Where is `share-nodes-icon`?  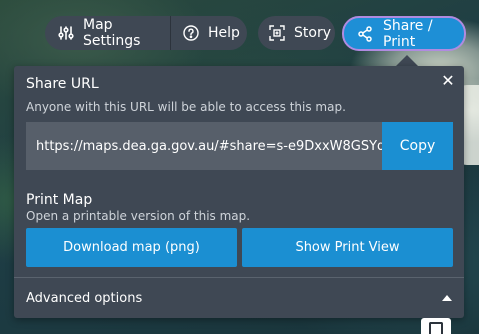 share-nodes-icon is located at coordinates (365, 34).